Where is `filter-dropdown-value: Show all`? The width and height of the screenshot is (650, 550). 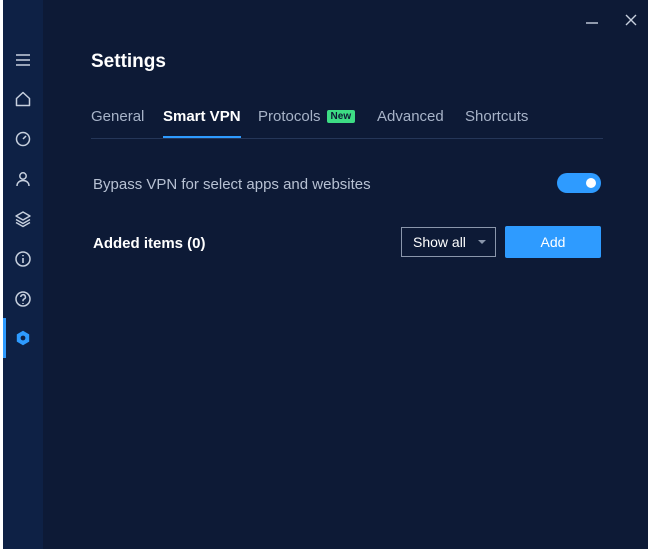
filter-dropdown-value: Show all is located at coordinates (439, 242).